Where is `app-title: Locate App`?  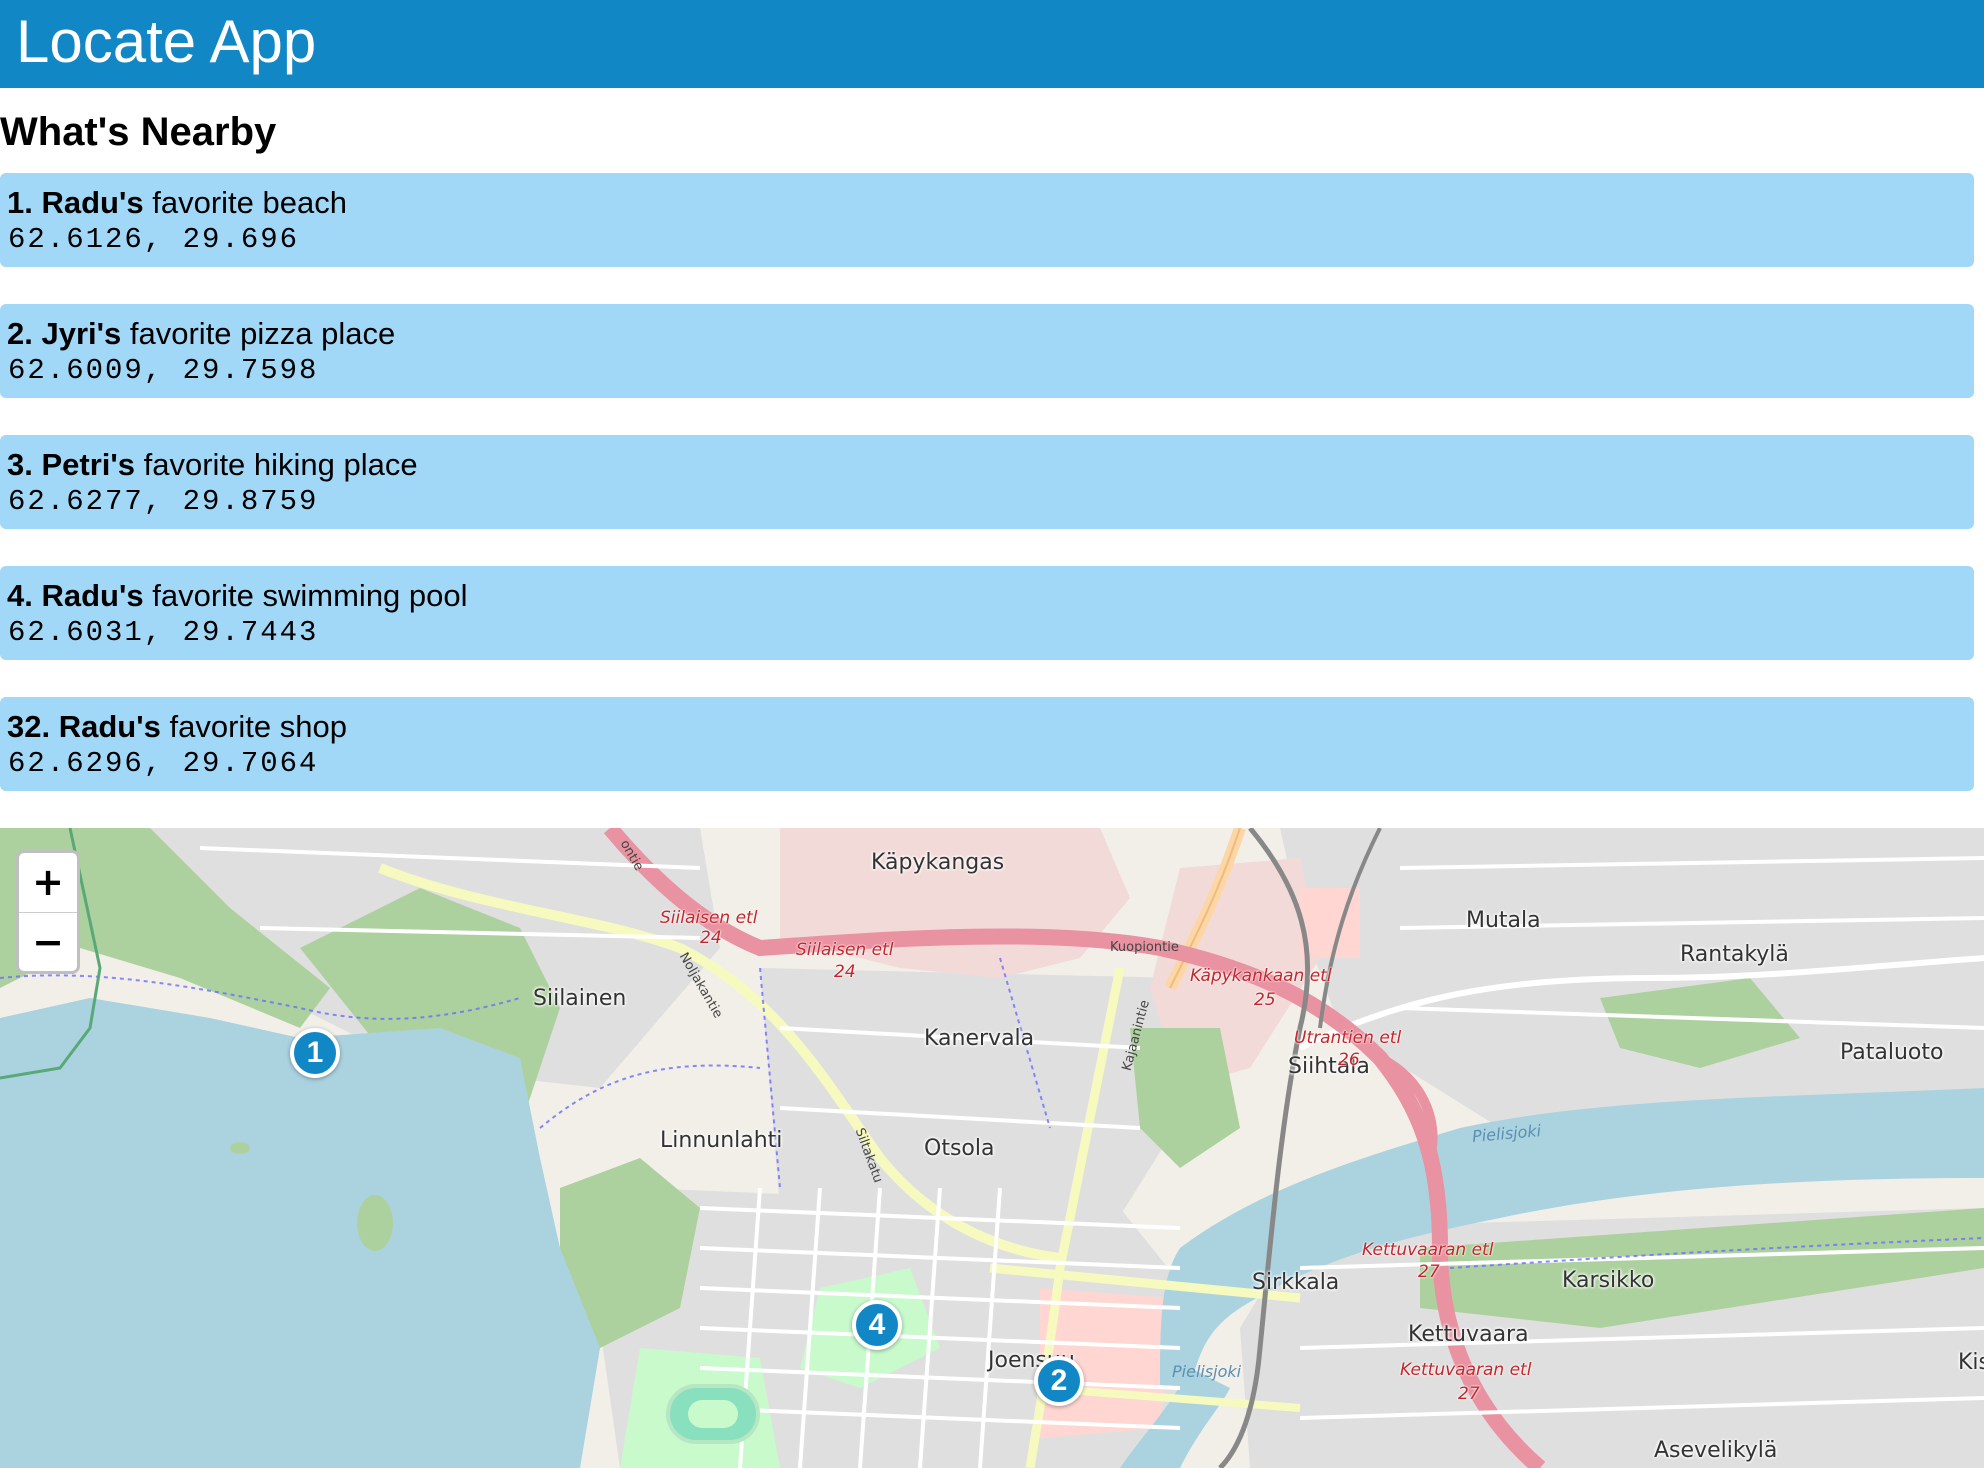 app-title: Locate App is located at coordinates (166, 41).